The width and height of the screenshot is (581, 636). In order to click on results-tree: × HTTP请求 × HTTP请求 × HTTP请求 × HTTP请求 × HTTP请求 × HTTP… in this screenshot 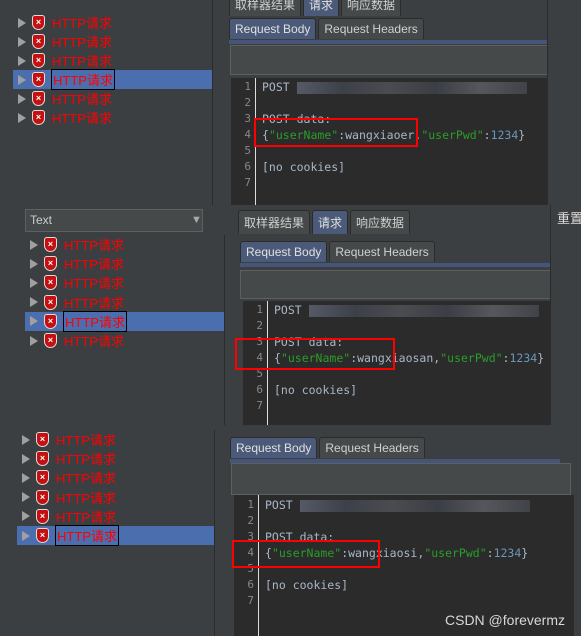, I will do `click(116, 533)`.